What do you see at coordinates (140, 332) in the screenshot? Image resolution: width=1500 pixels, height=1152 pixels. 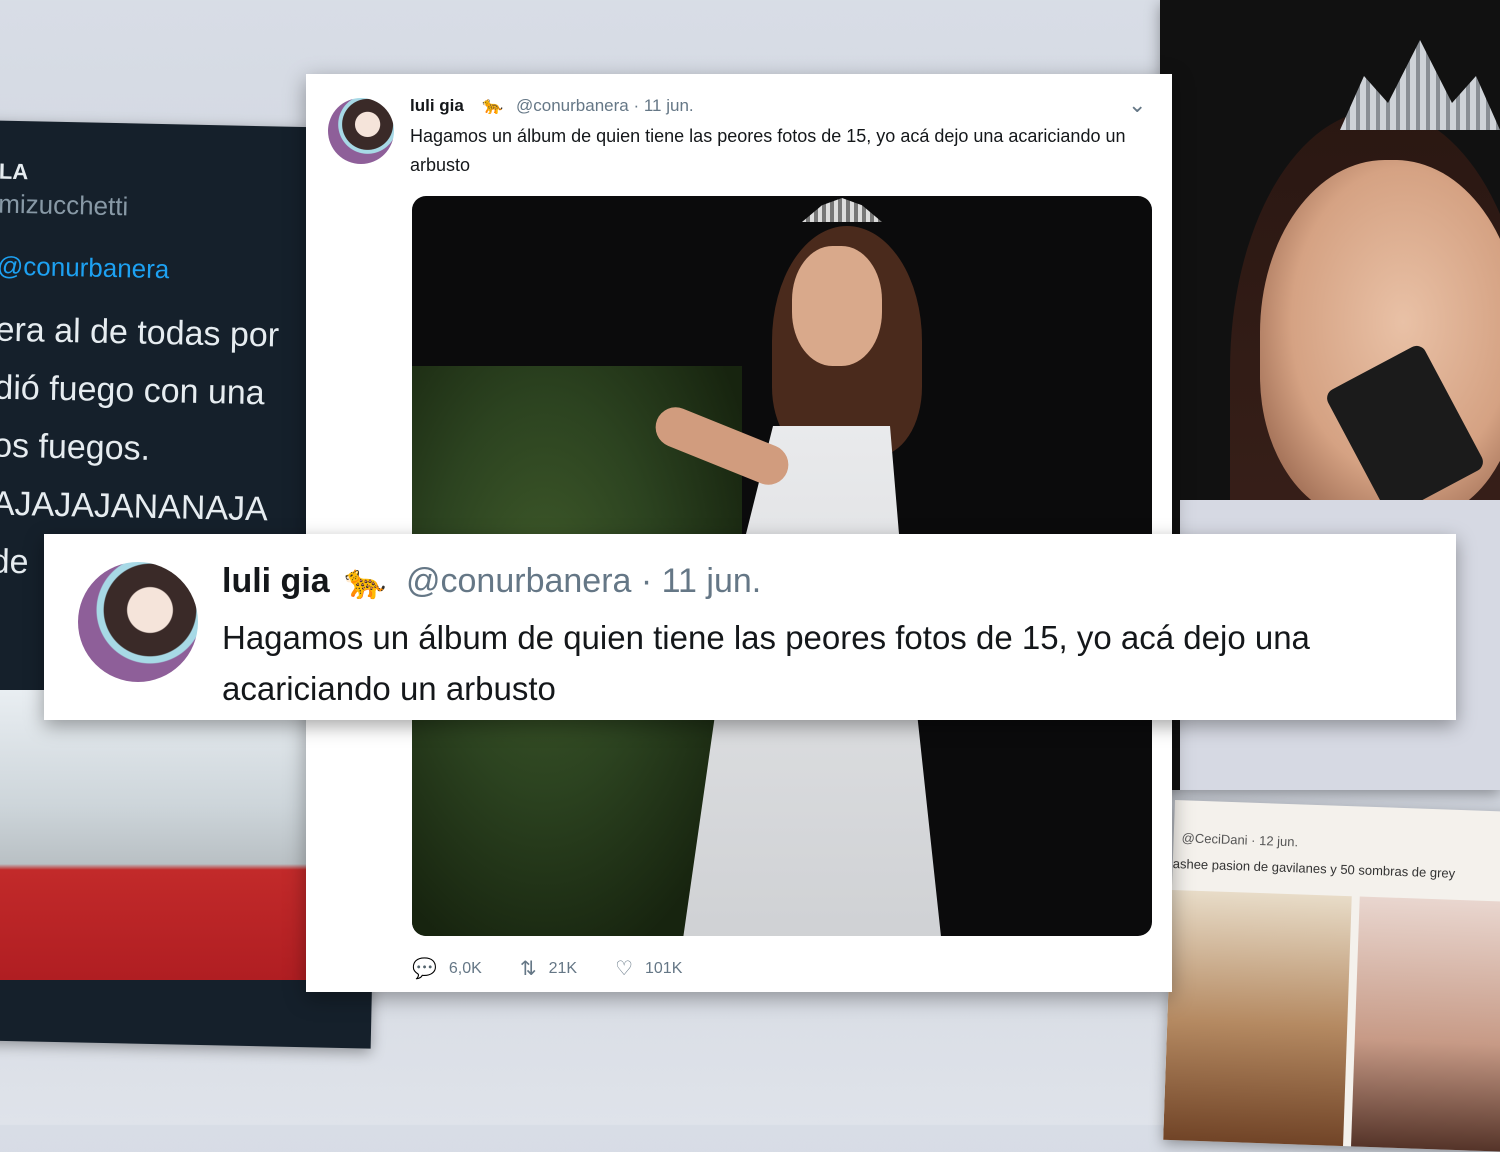 I see `left-tweet-line: era al de todas por` at bounding box center [140, 332].